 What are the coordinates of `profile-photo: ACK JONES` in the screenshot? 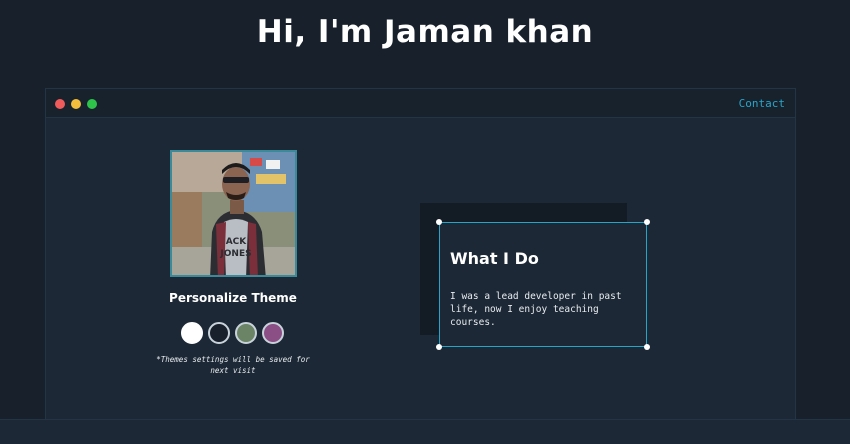 It's located at (233, 213).